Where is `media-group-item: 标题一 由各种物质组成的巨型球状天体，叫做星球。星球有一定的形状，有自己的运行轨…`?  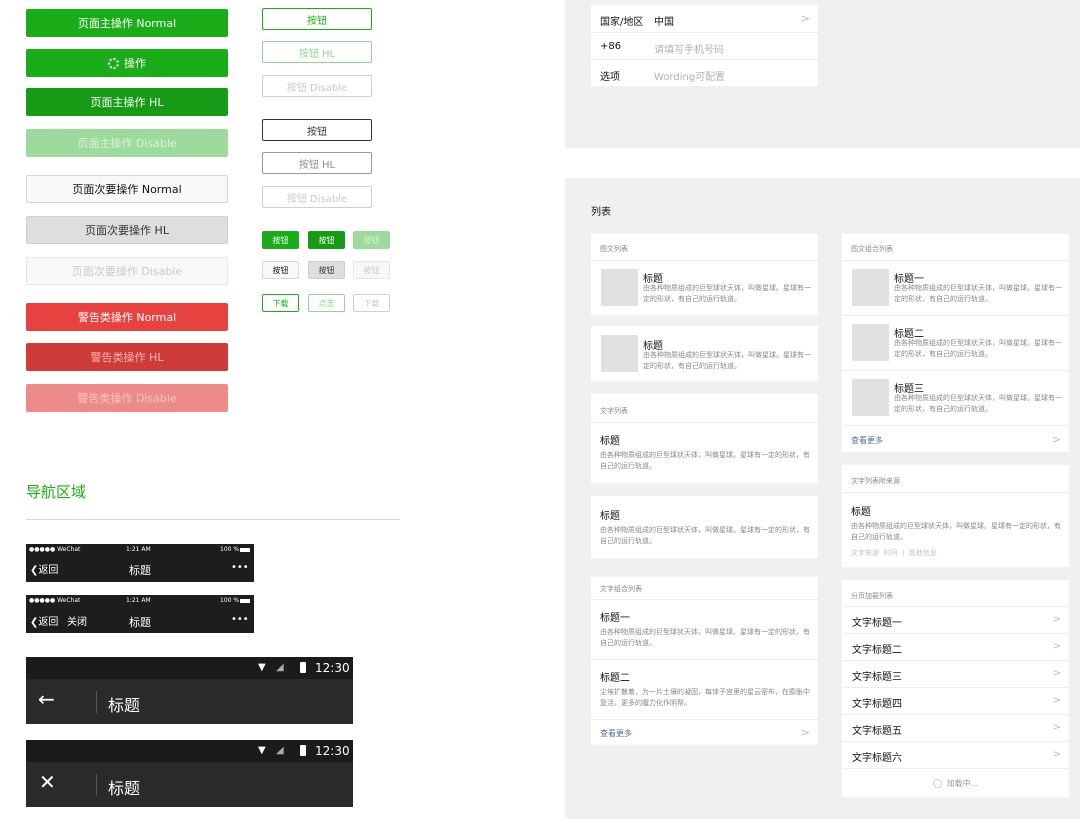
media-group-item: 标题一 由各种物质组成的巨型球状天体，叫做星球。星球有一定的形状，有自己的运行轨… is located at coordinates (955, 287).